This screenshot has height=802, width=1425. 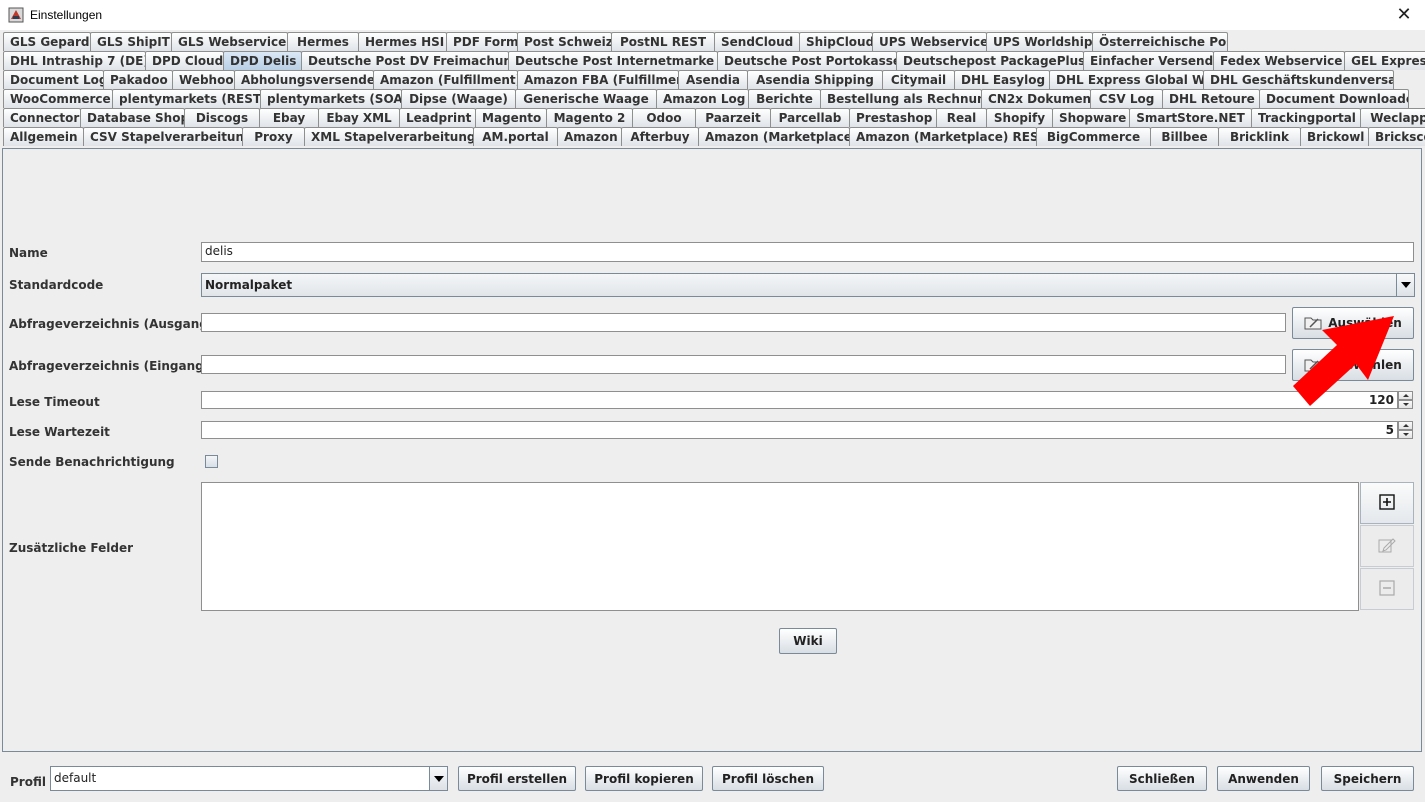 What do you see at coordinates (644, 778) in the screenshot?
I see `profil-kopieren-button: Profil kopieren` at bounding box center [644, 778].